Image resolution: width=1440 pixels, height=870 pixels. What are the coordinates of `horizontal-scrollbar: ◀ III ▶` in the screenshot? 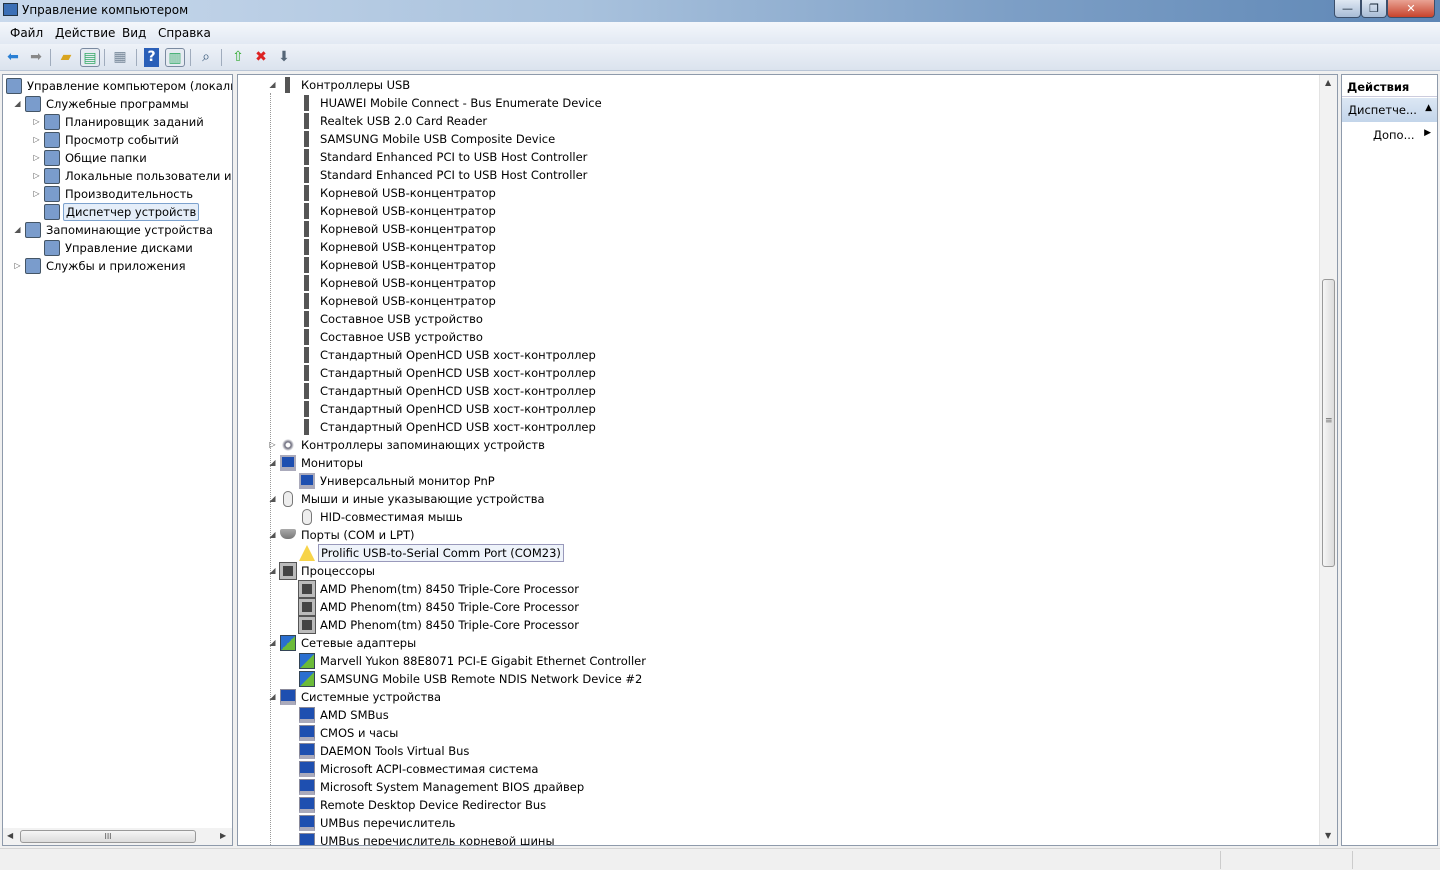 It's located at (117, 836).